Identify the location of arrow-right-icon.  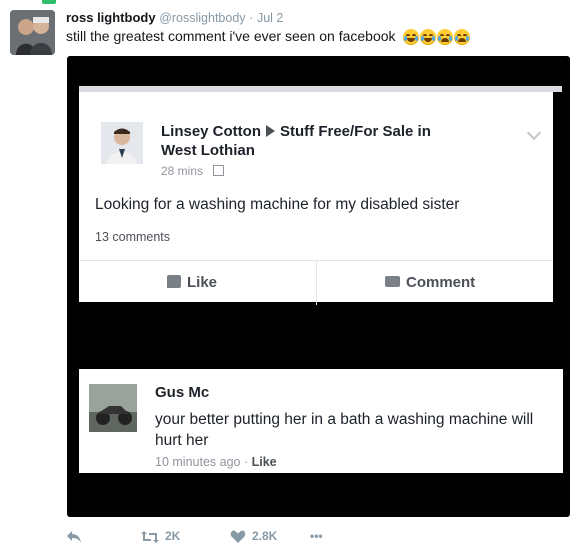
(270, 131).